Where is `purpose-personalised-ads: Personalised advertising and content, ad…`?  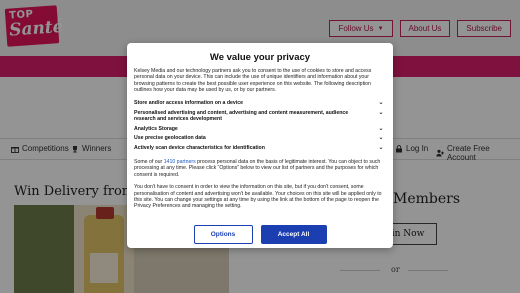
purpose-personalised-ads: Personalised advertising and content, ad… is located at coordinates (260, 116).